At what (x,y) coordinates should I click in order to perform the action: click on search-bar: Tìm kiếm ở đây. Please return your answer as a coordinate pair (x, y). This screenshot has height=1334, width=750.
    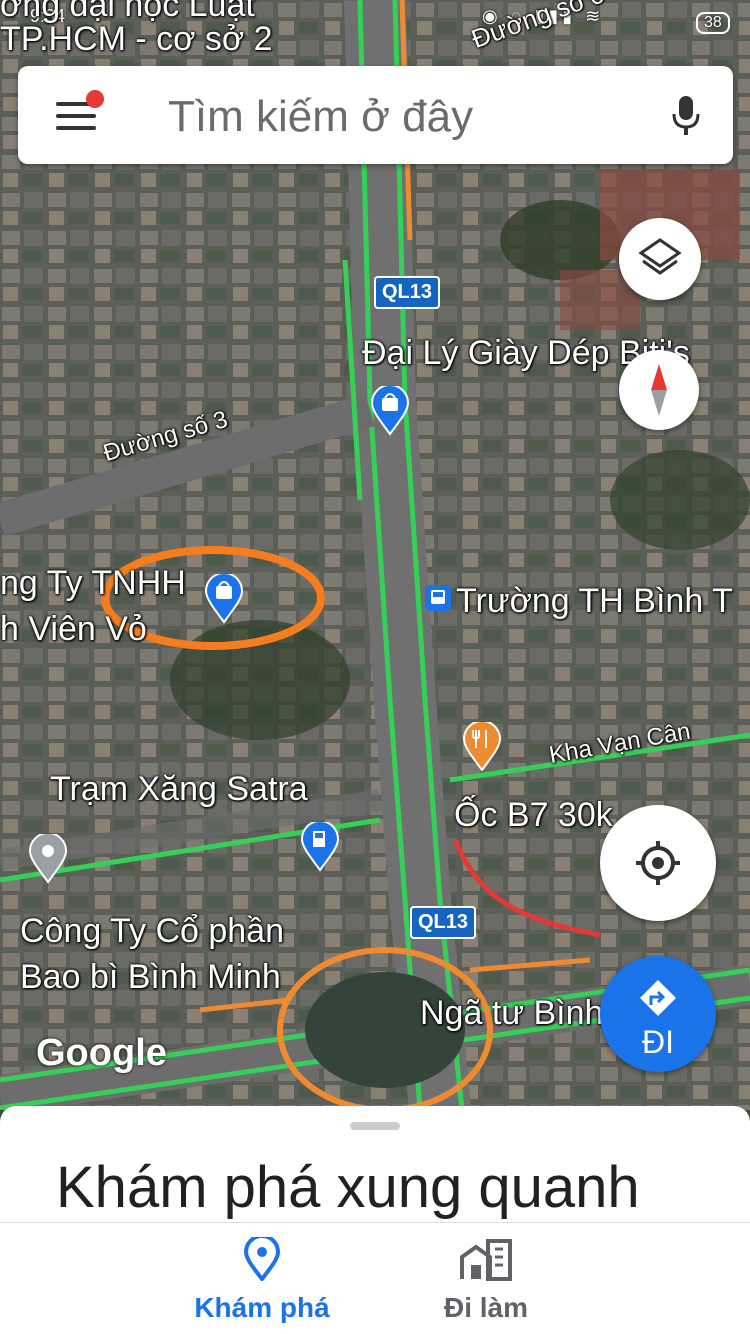
    Looking at the image, I should click on (375, 115).